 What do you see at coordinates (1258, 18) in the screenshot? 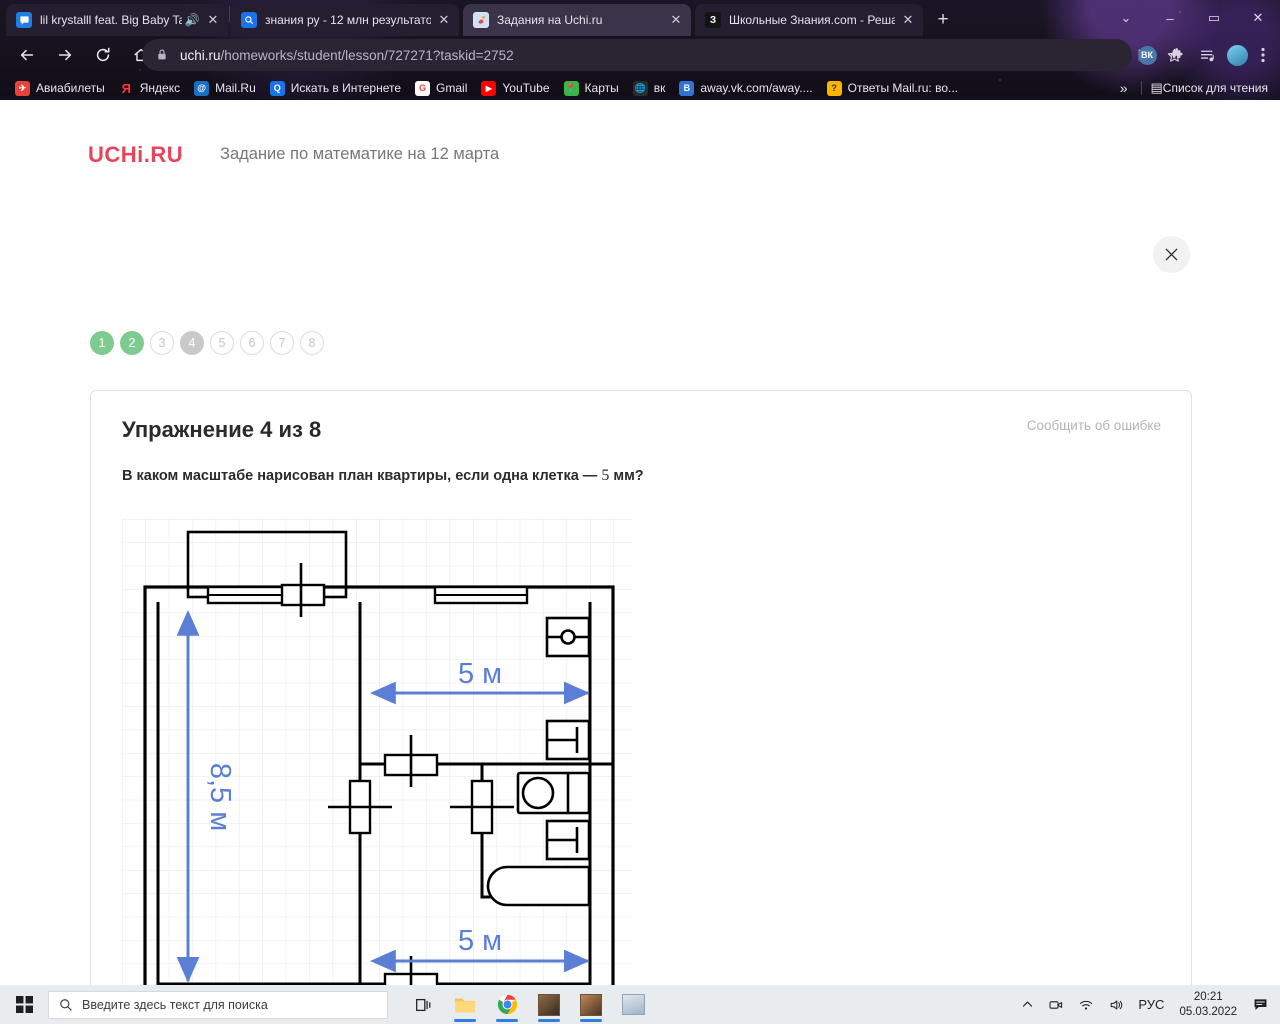
I see `close-window-button: ✕` at bounding box center [1258, 18].